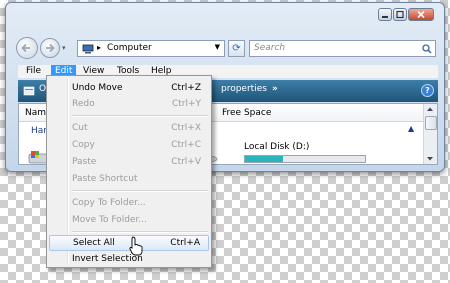  What do you see at coordinates (129, 88) in the screenshot?
I see `menu-item-undo-move: Undo Move Ctrl+Z` at bounding box center [129, 88].